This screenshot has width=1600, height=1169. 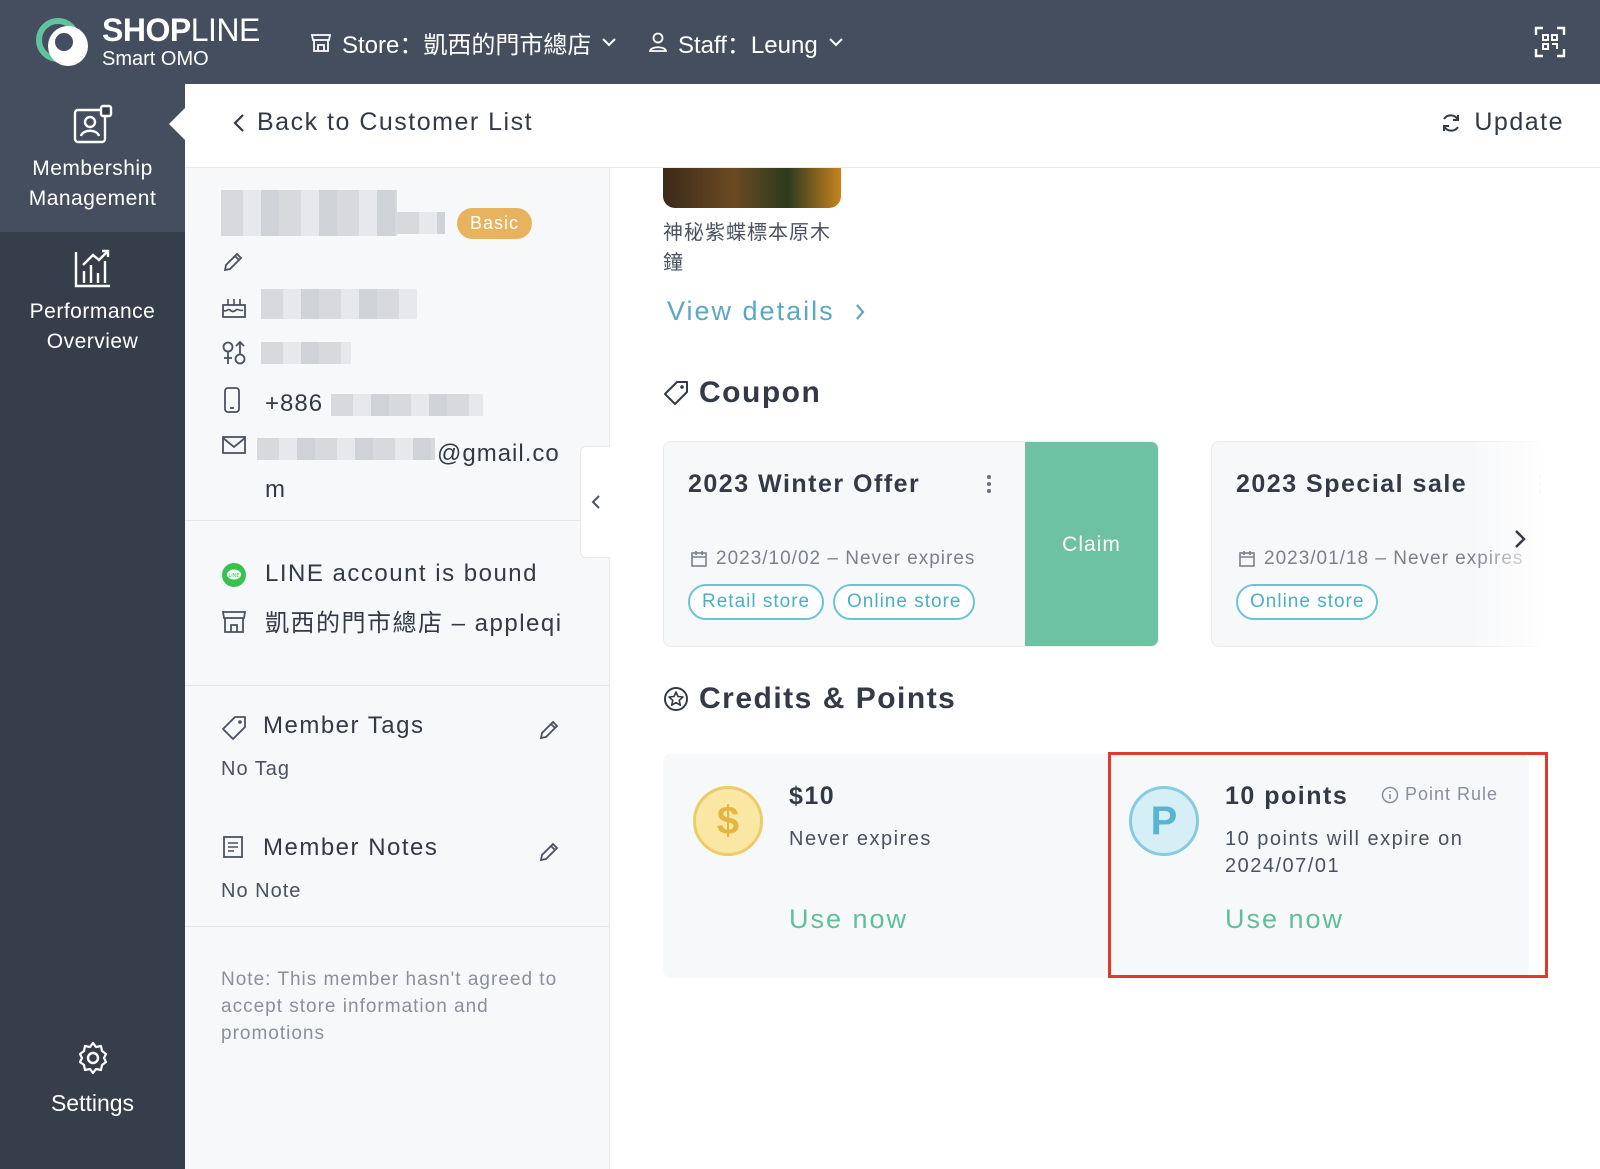 I want to click on chevron-right-icon, so click(x=860, y=311).